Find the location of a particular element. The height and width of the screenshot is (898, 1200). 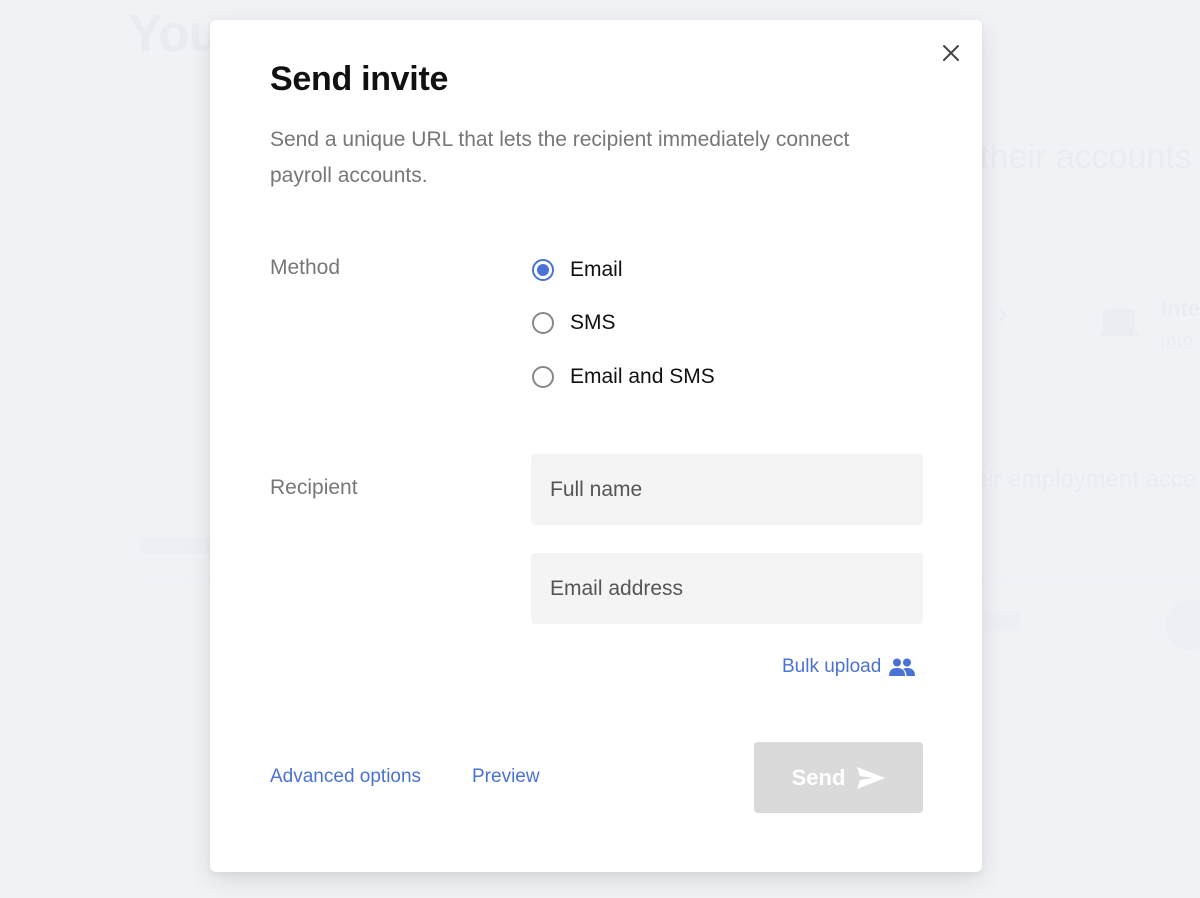

preview-link: Preview is located at coordinates (506, 777).